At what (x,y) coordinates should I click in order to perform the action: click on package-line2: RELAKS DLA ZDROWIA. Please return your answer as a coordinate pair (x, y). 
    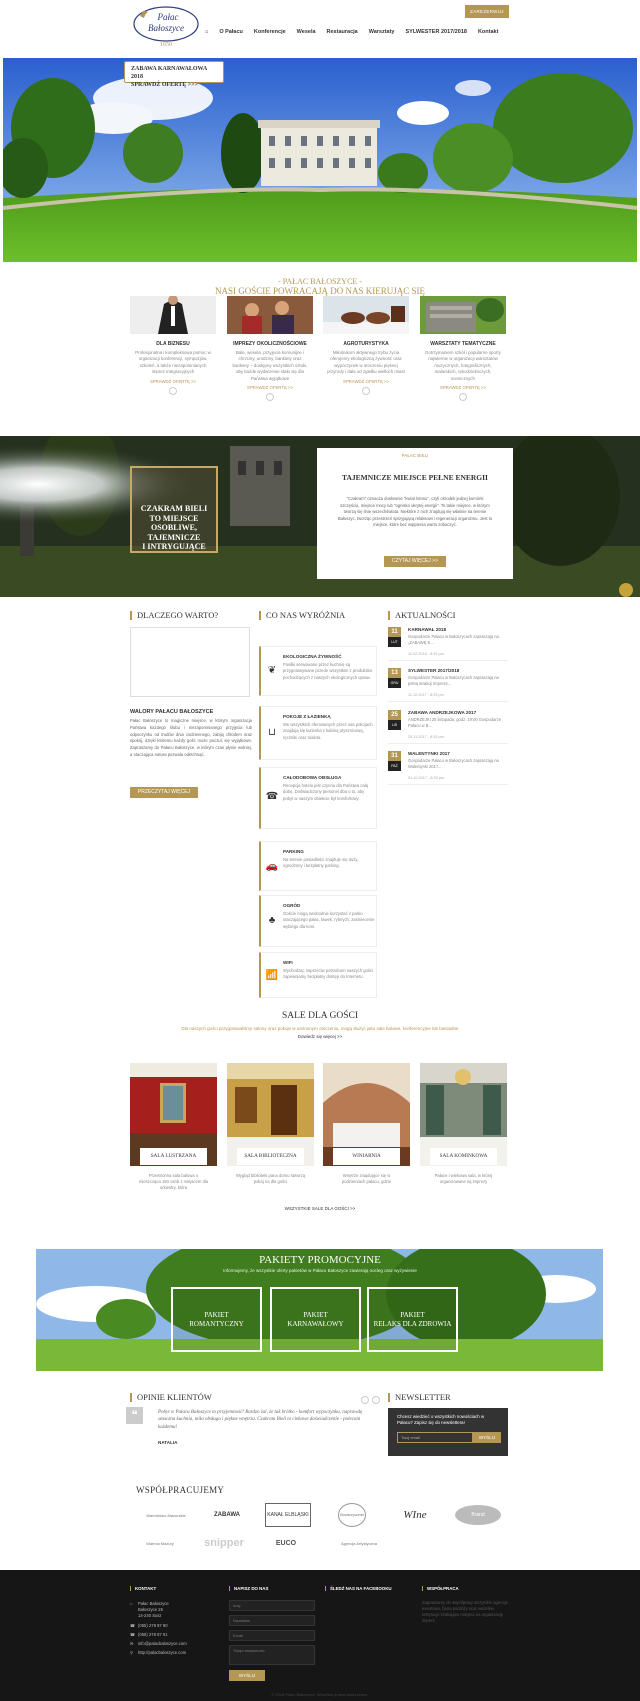
    Looking at the image, I should click on (412, 1324).